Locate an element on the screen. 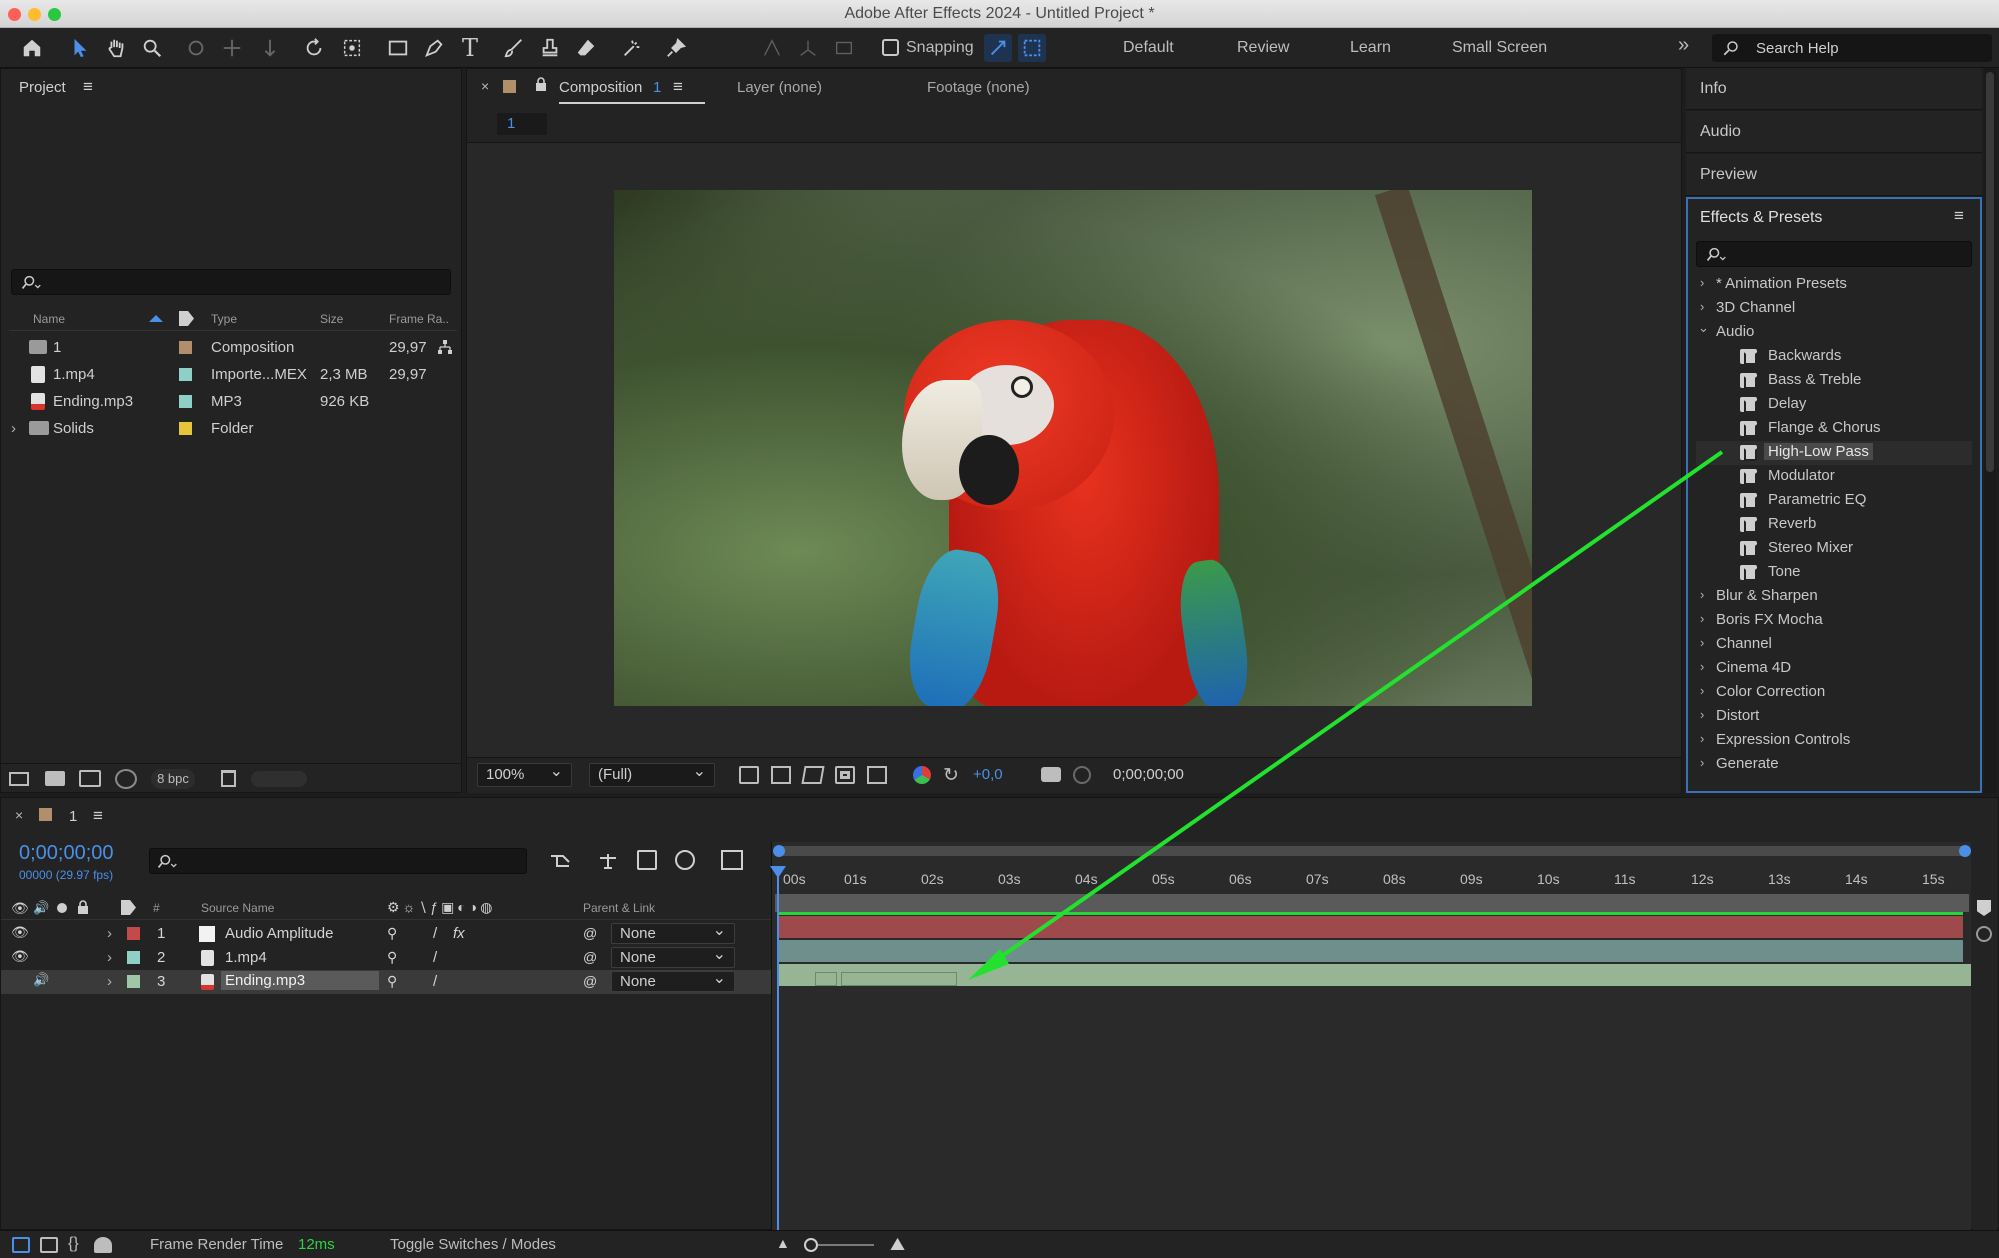 The width and height of the screenshot is (1999, 1258). snap-edges-icon is located at coordinates (998, 48).